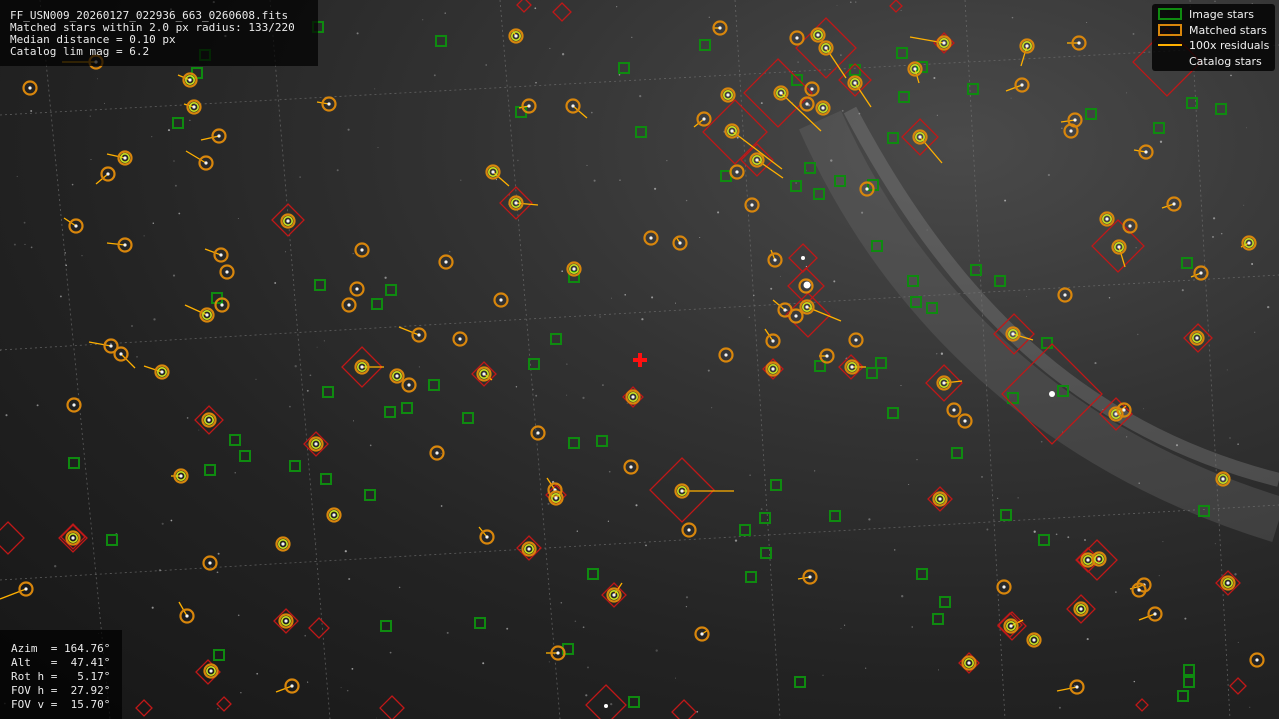  What do you see at coordinates (639, 542) in the screenshot?
I see `grid-line` at bounding box center [639, 542].